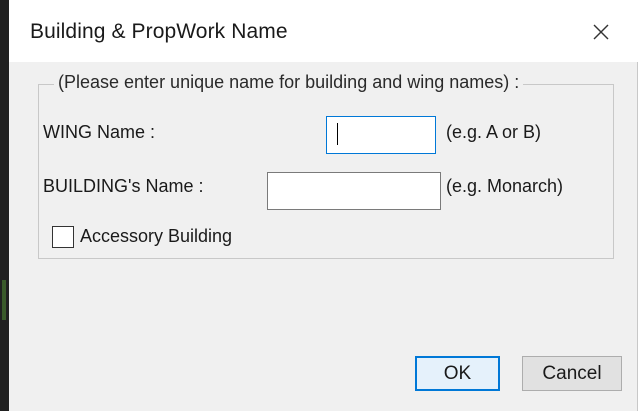  I want to click on close-button, so click(601, 32).